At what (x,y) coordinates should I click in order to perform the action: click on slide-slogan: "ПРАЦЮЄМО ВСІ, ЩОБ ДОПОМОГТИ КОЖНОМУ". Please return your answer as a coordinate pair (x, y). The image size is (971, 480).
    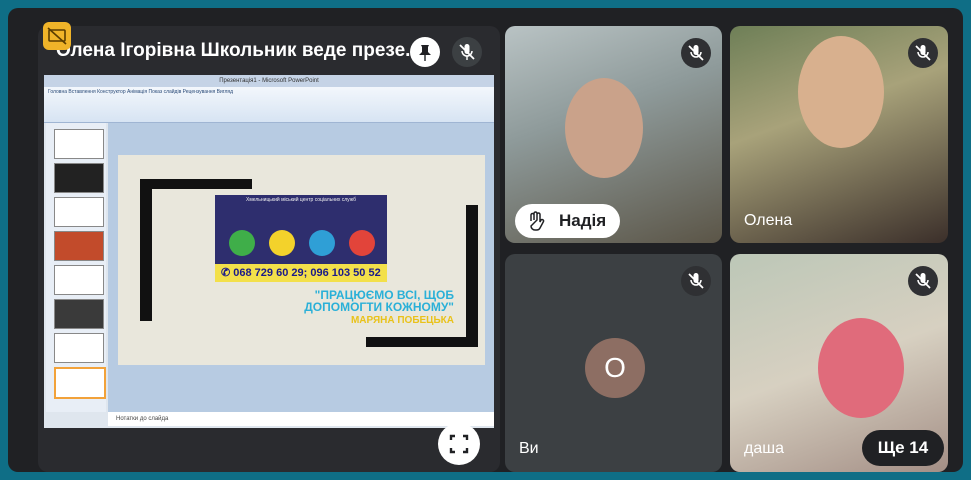
    Looking at the image, I should click on (379, 301).